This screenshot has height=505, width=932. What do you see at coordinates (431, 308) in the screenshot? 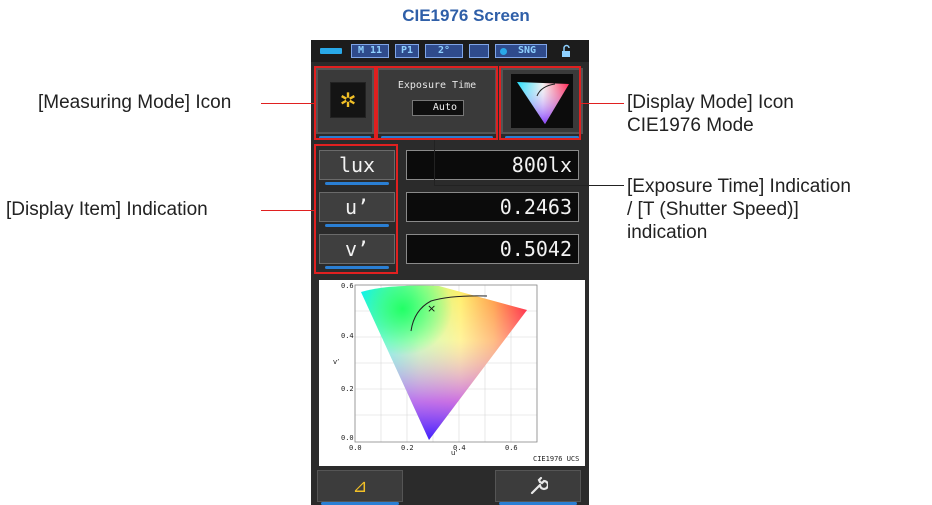
I see `chart-marker: ×` at bounding box center [431, 308].